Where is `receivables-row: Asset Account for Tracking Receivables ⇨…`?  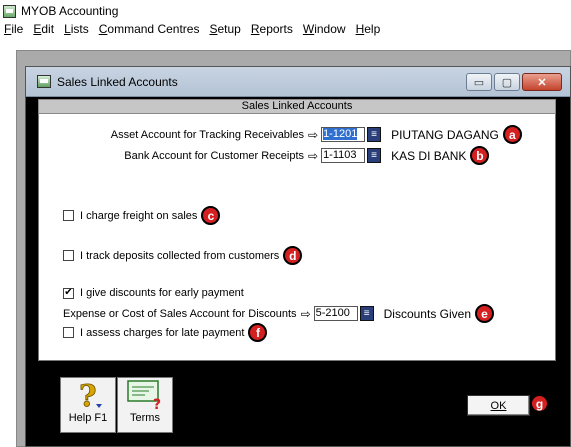
receivables-row: Asset Account for Tracking Receivables ⇨… is located at coordinates (284, 134).